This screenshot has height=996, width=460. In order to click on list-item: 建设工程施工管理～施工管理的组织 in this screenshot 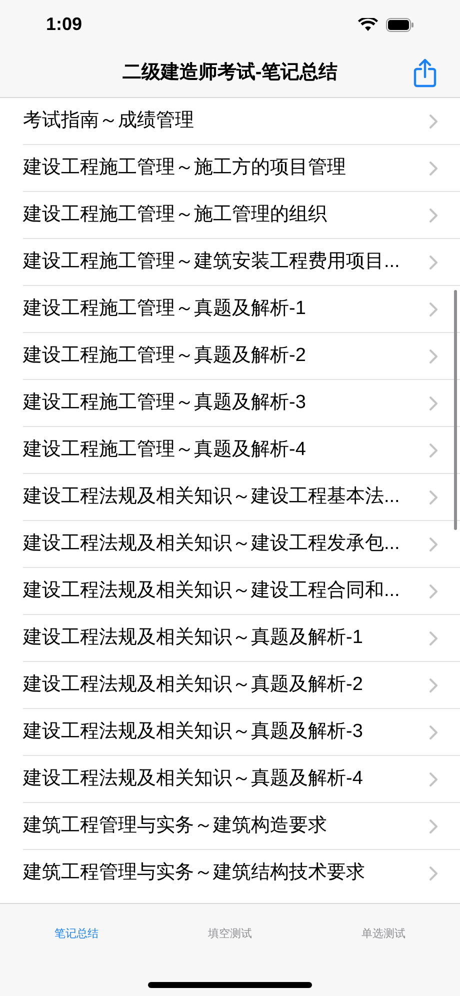, I will do `click(226, 215)`.